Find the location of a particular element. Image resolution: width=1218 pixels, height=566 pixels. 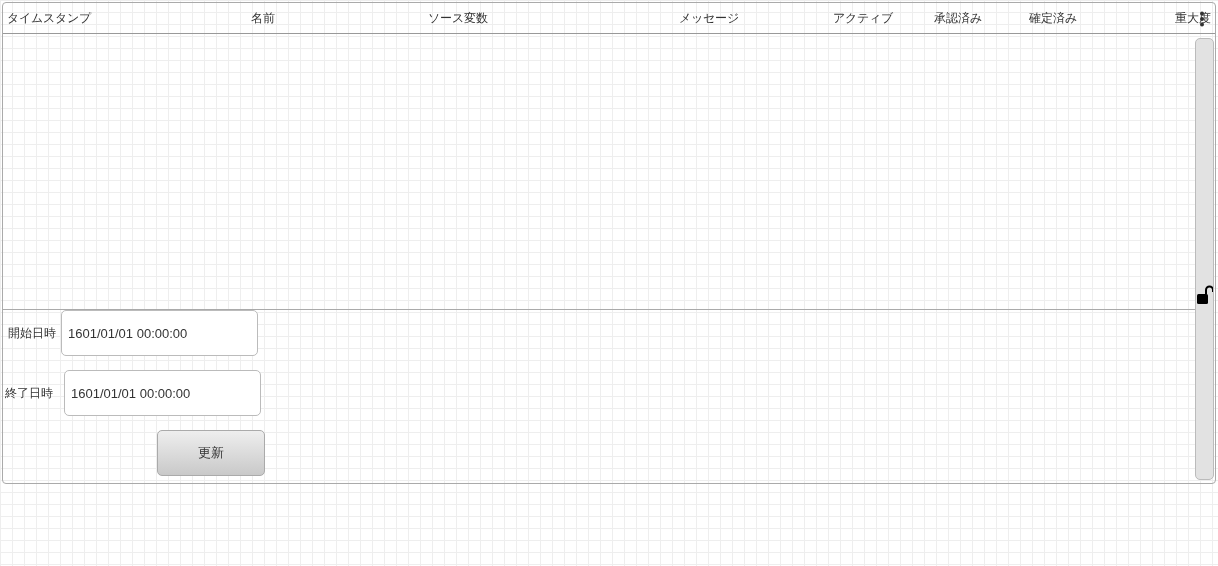

column-header: 確定済み is located at coordinates (1053, 18).